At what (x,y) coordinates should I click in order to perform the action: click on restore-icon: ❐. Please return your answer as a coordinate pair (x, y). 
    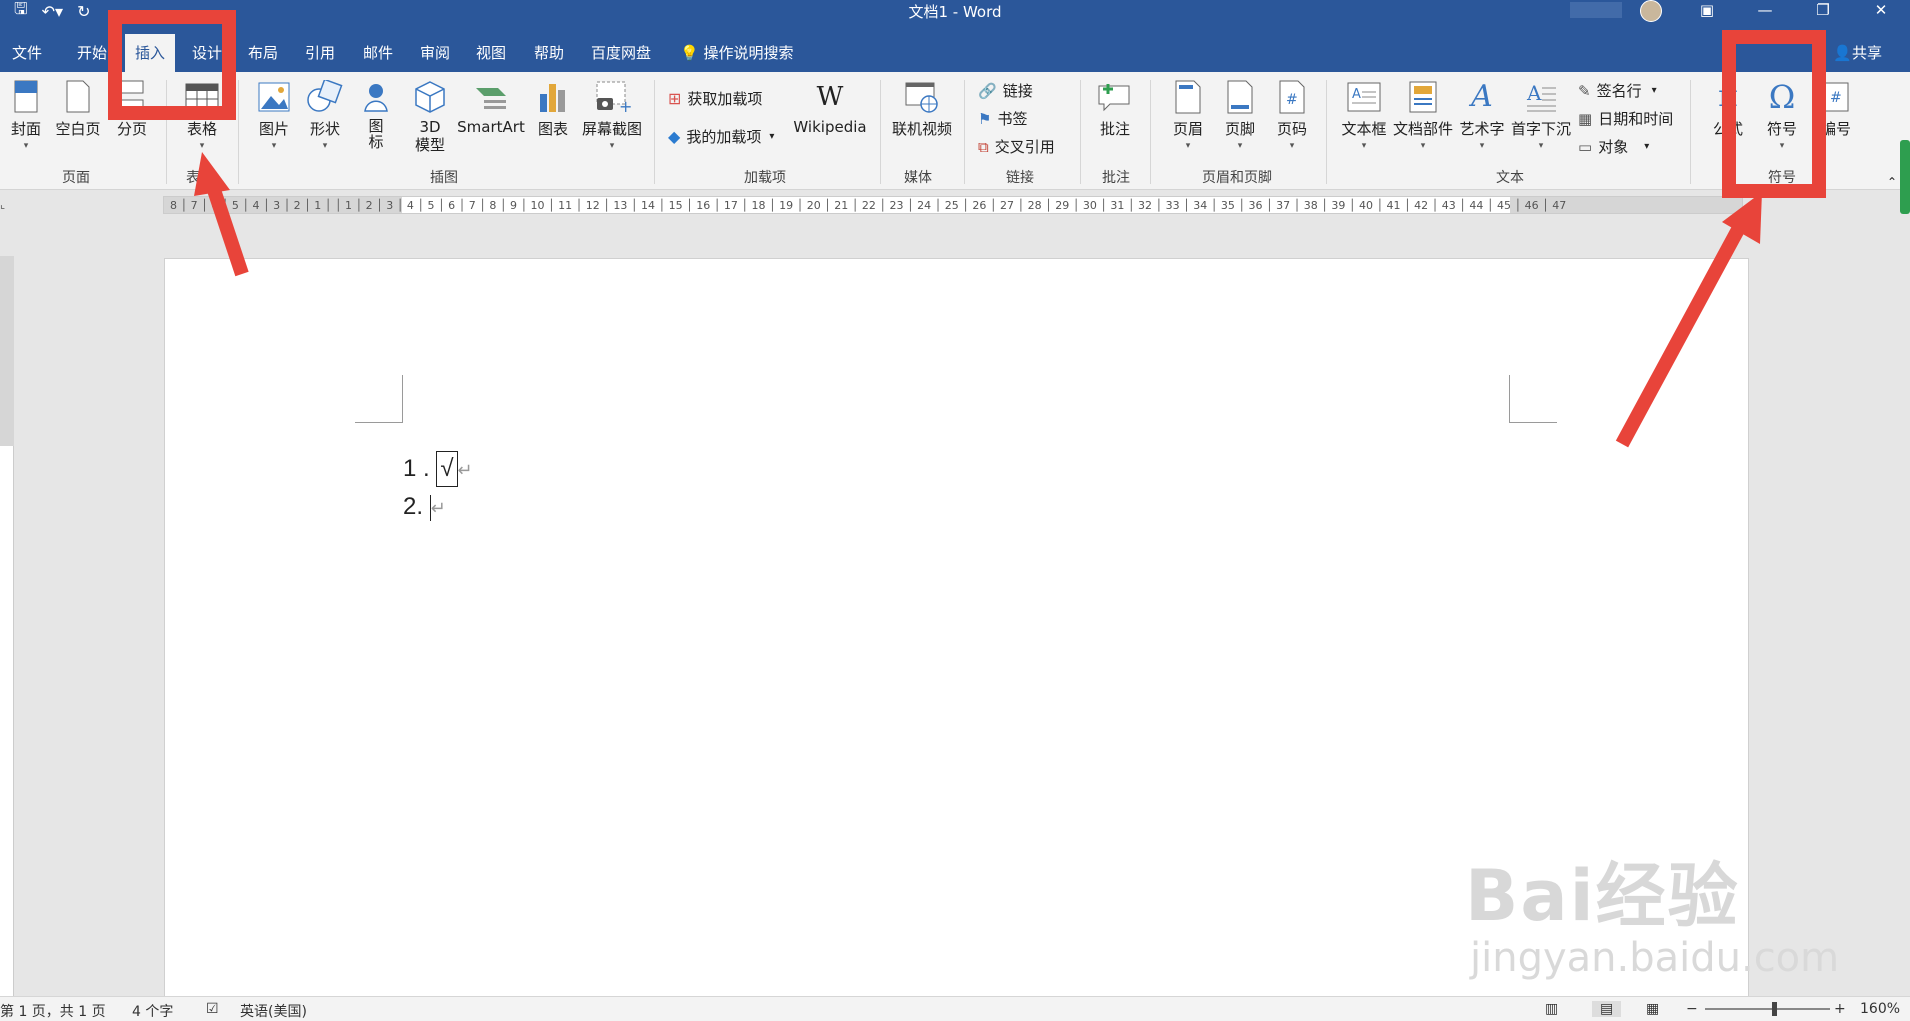
    Looking at the image, I should click on (1823, 11).